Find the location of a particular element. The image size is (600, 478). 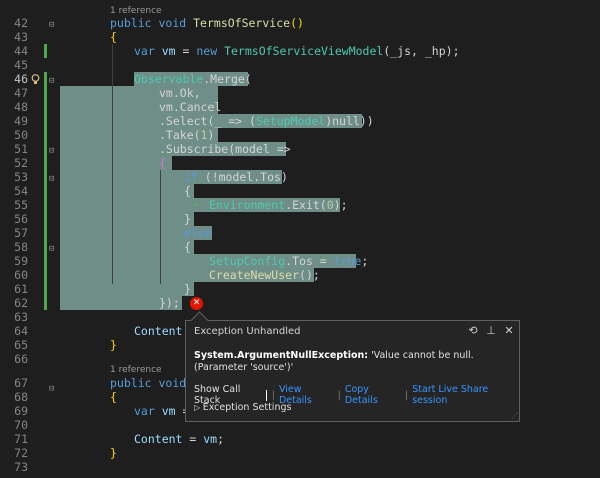

code-line: else is located at coordinates (198, 233).